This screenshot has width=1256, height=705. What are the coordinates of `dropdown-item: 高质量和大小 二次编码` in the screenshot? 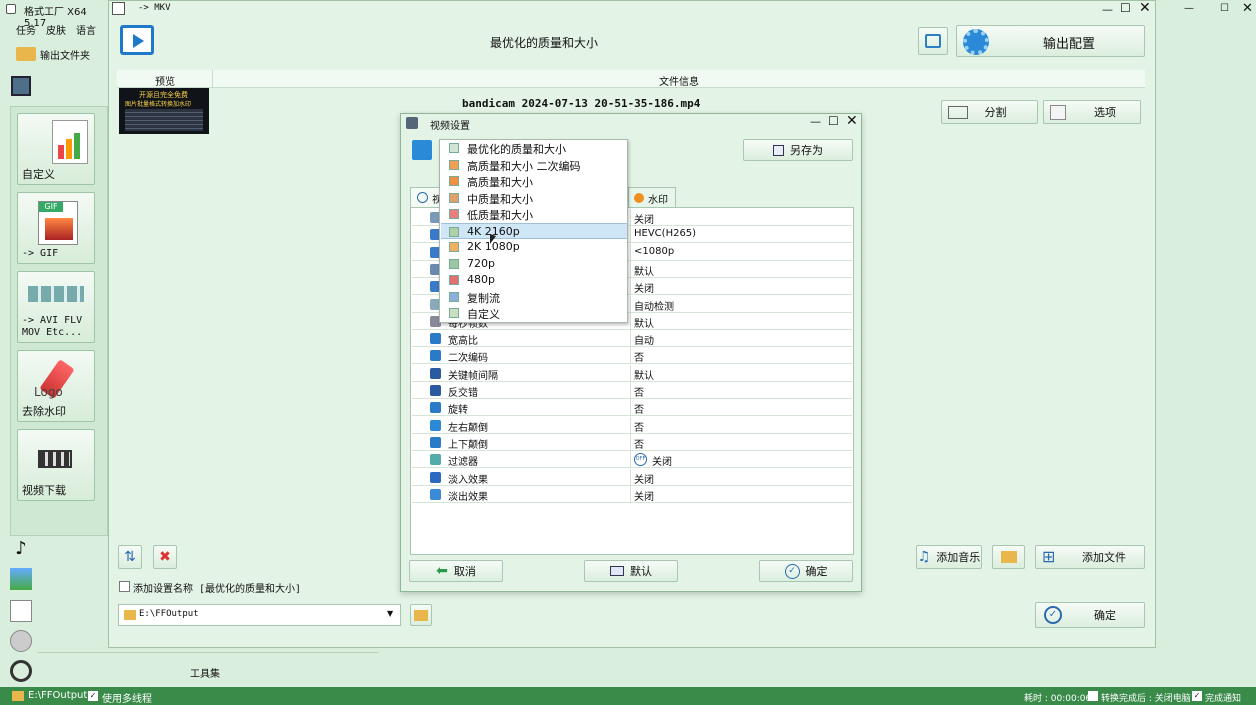 It's located at (534, 165).